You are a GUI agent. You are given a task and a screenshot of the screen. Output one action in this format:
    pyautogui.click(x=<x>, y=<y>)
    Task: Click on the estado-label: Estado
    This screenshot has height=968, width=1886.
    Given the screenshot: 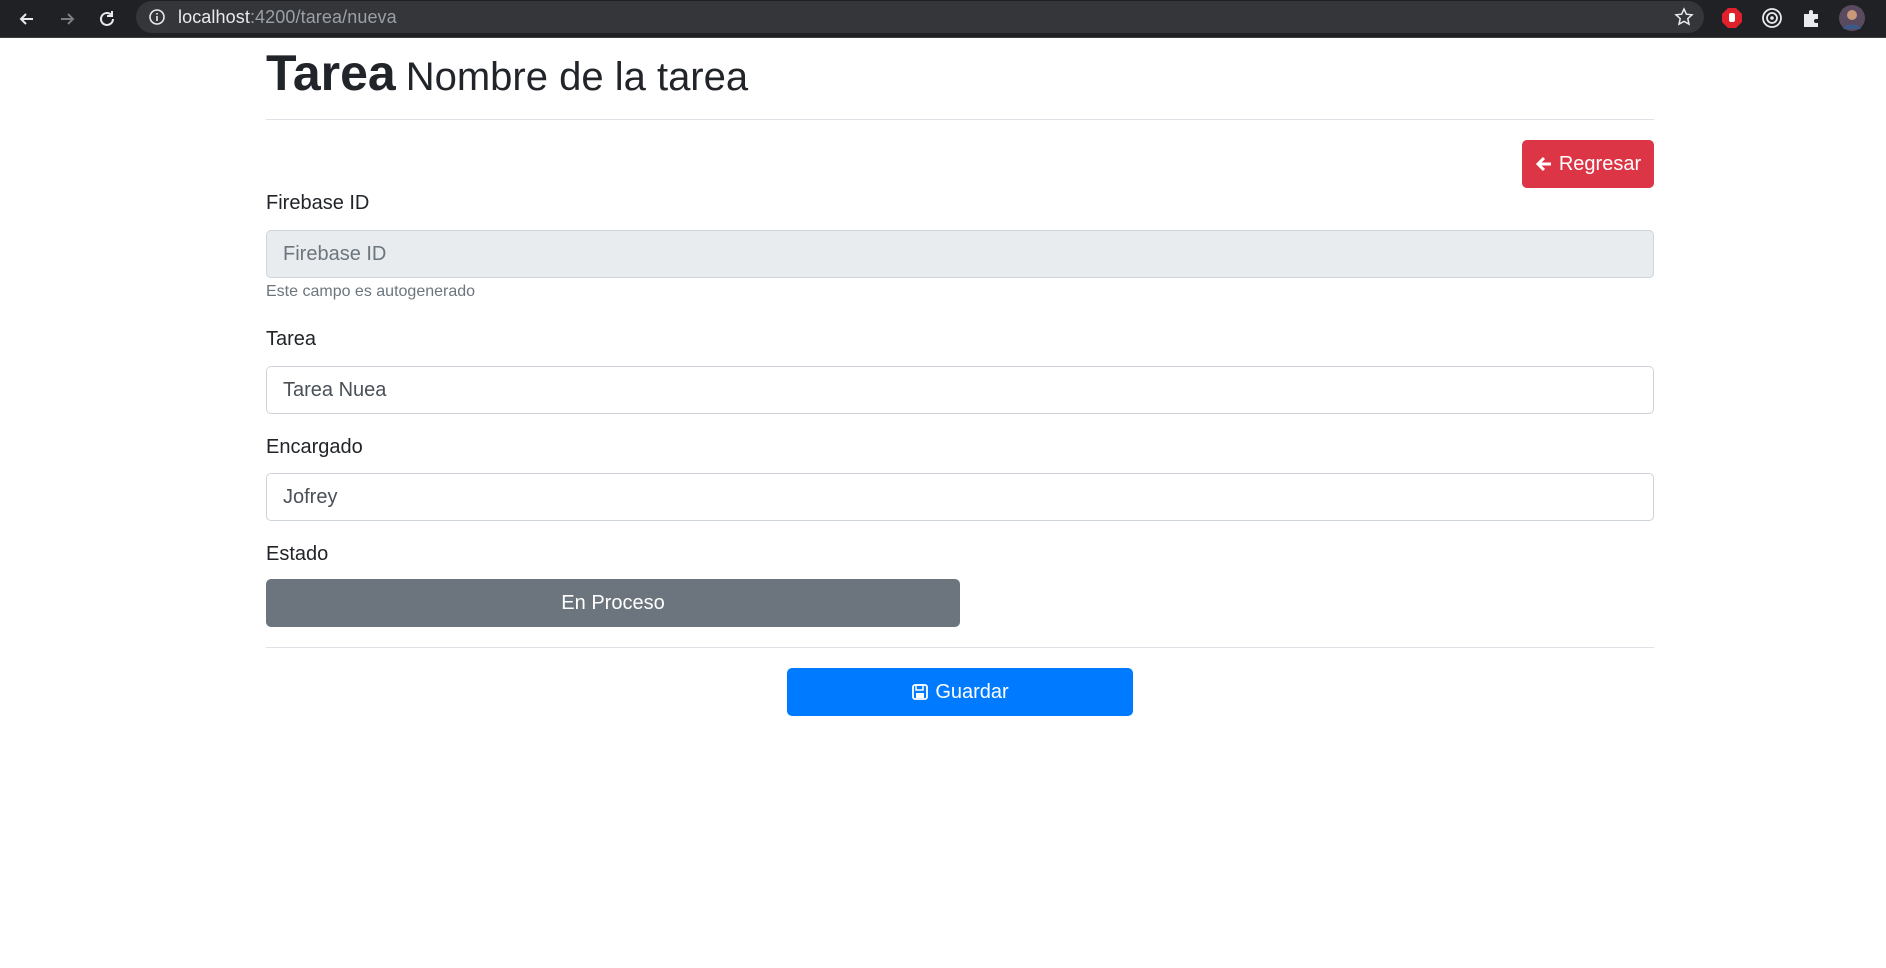 What is the action you would take?
    pyautogui.click(x=297, y=554)
    